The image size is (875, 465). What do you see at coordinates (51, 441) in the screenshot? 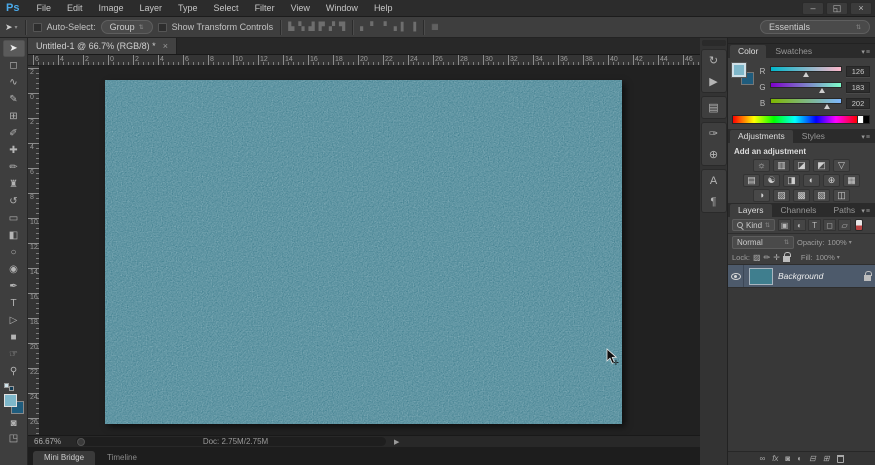
I see `zoom-level-field: 66.67%` at bounding box center [51, 441].